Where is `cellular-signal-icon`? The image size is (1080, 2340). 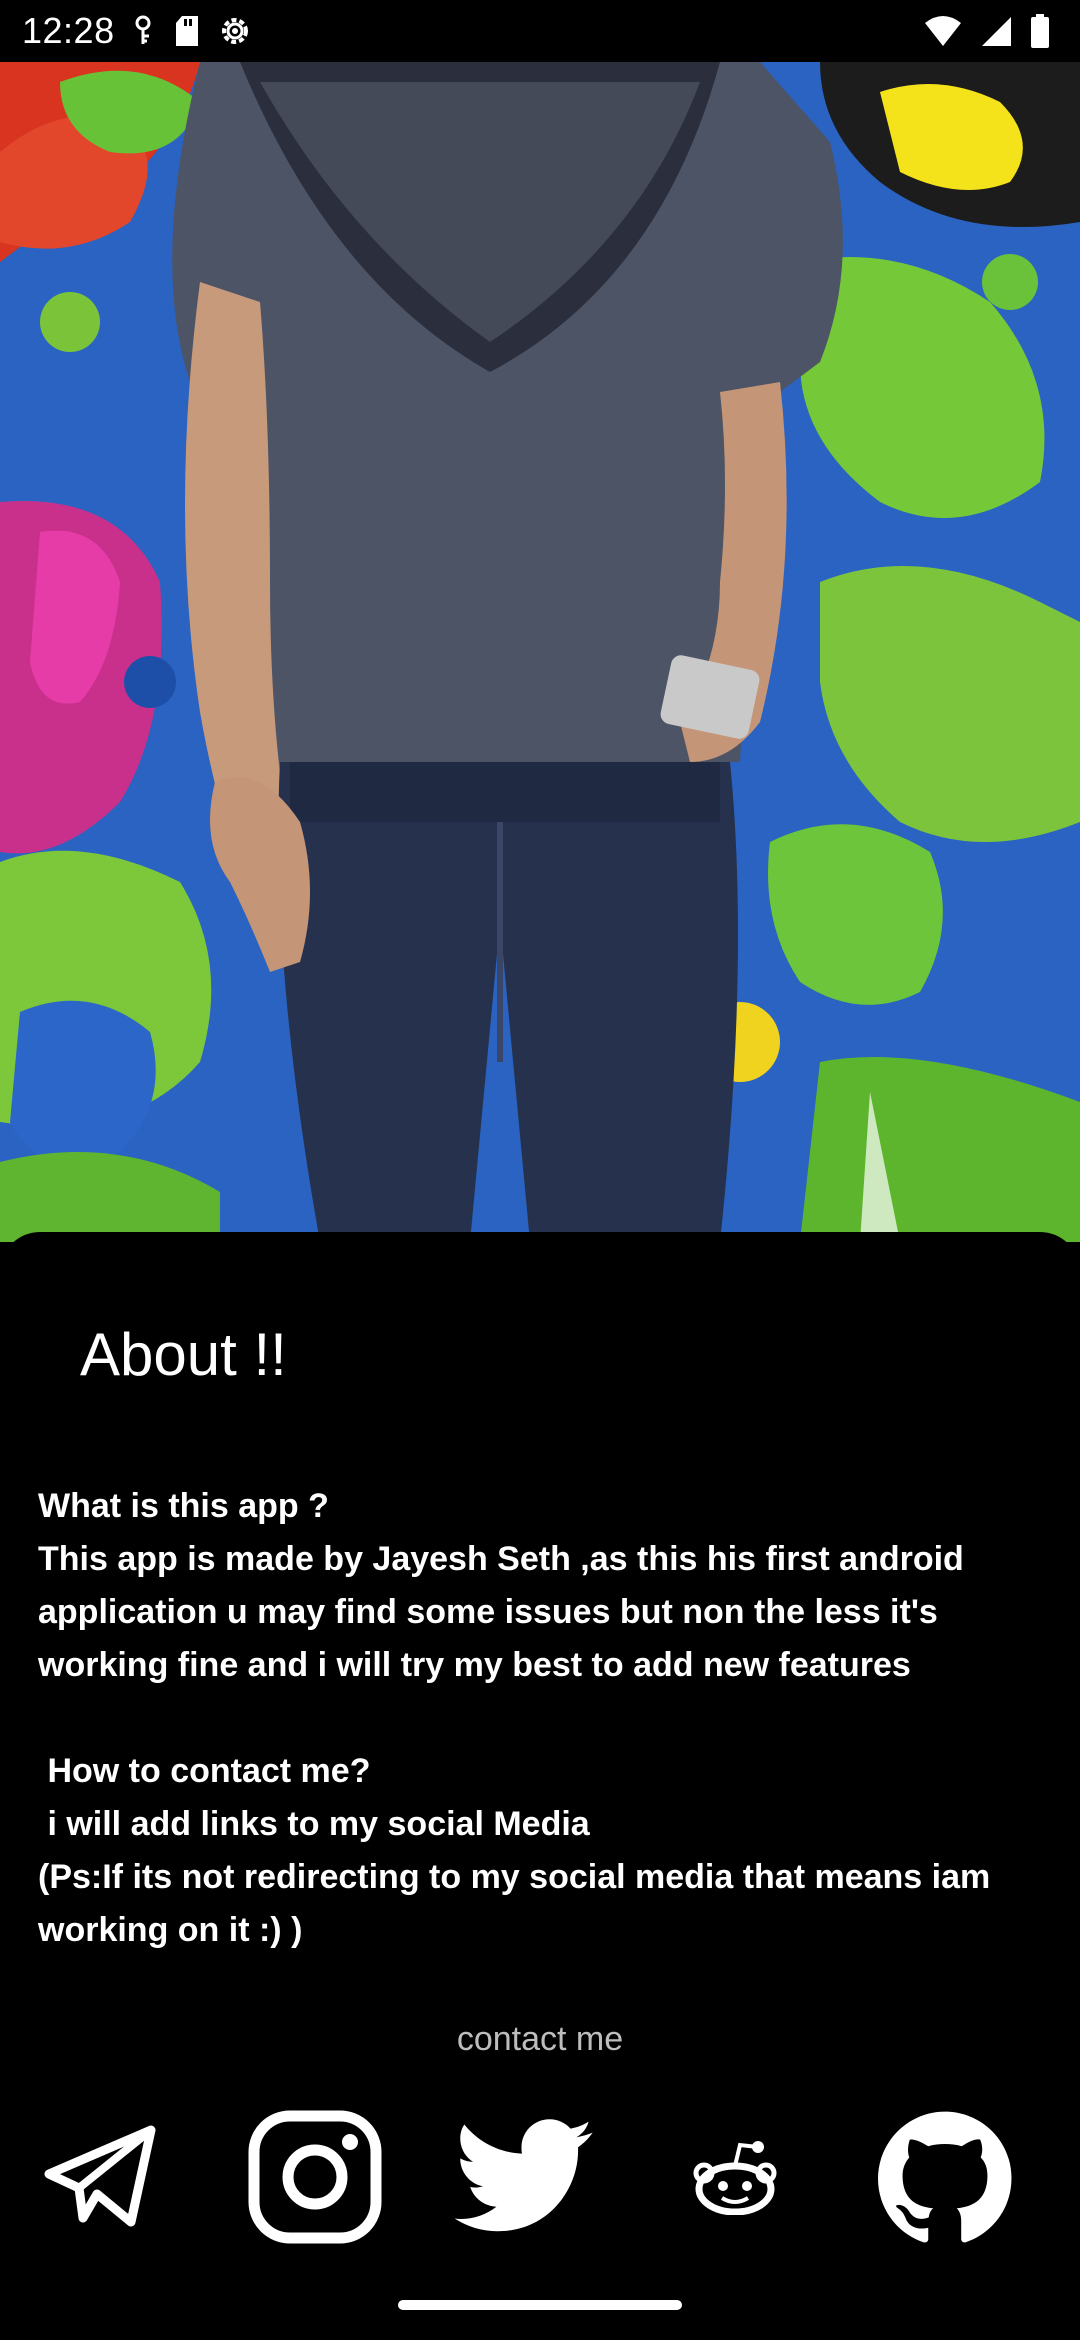
cellular-signal-icon is located at coordinates (996, 33).